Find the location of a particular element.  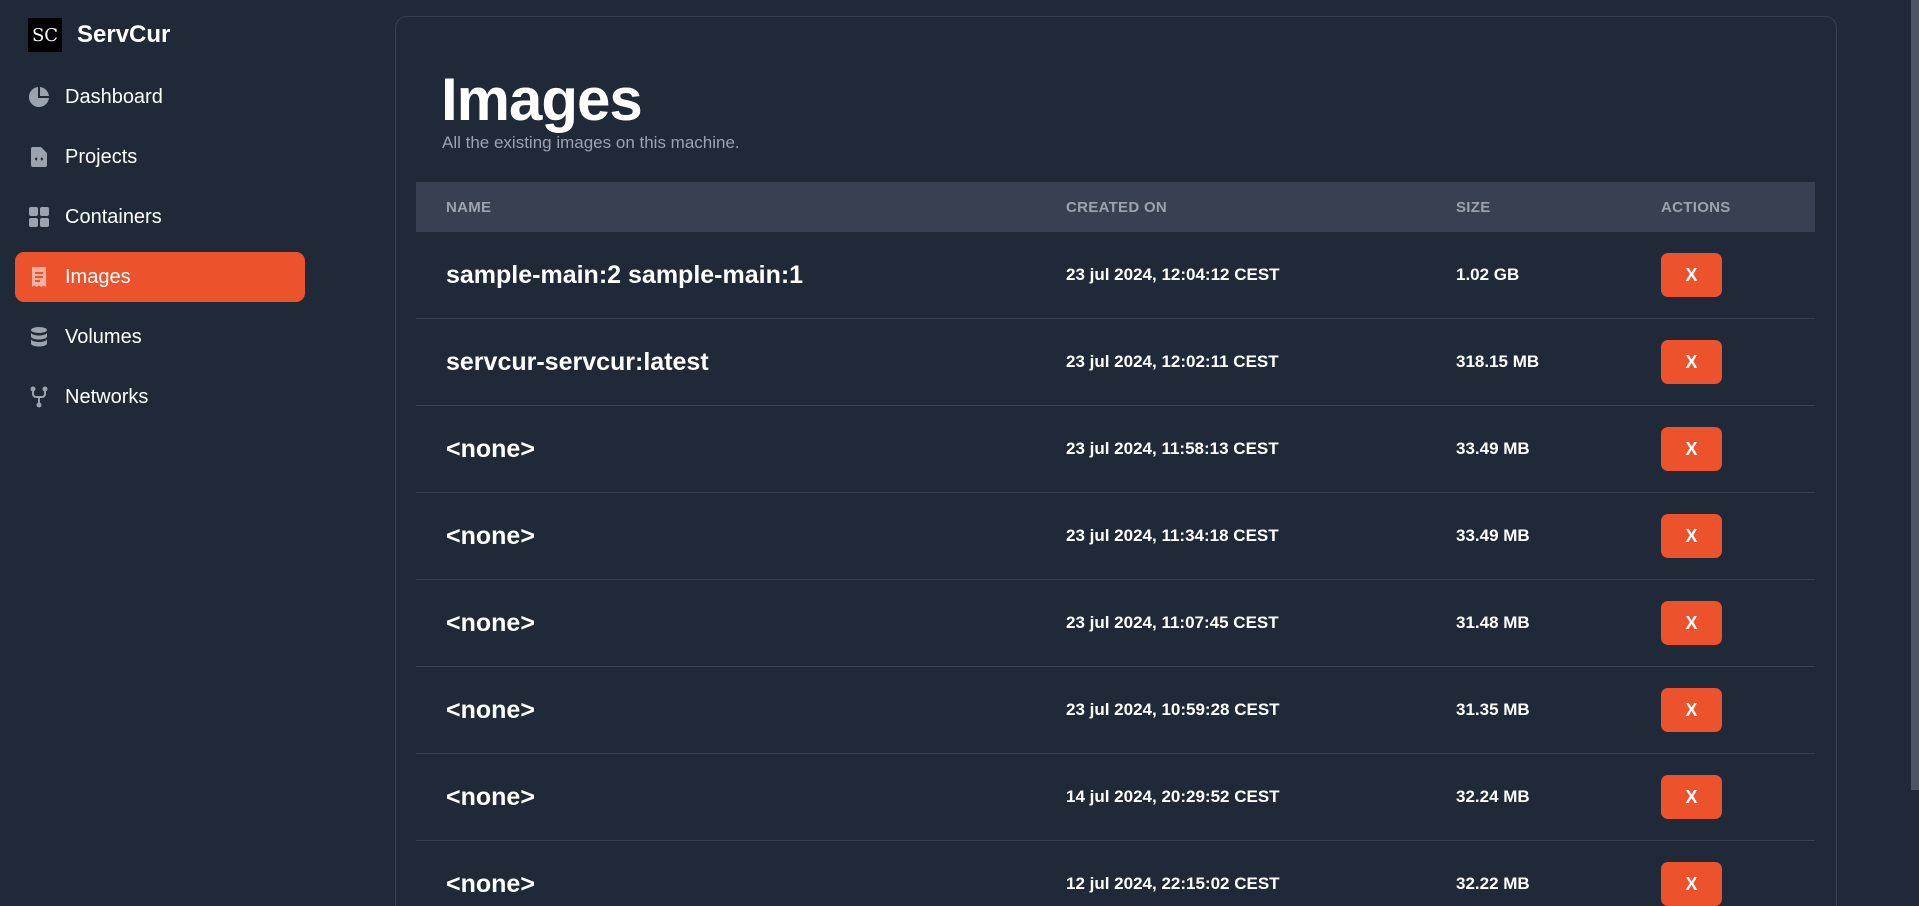

image-size: 32.24 MB is located at coordinates (1493, 796).